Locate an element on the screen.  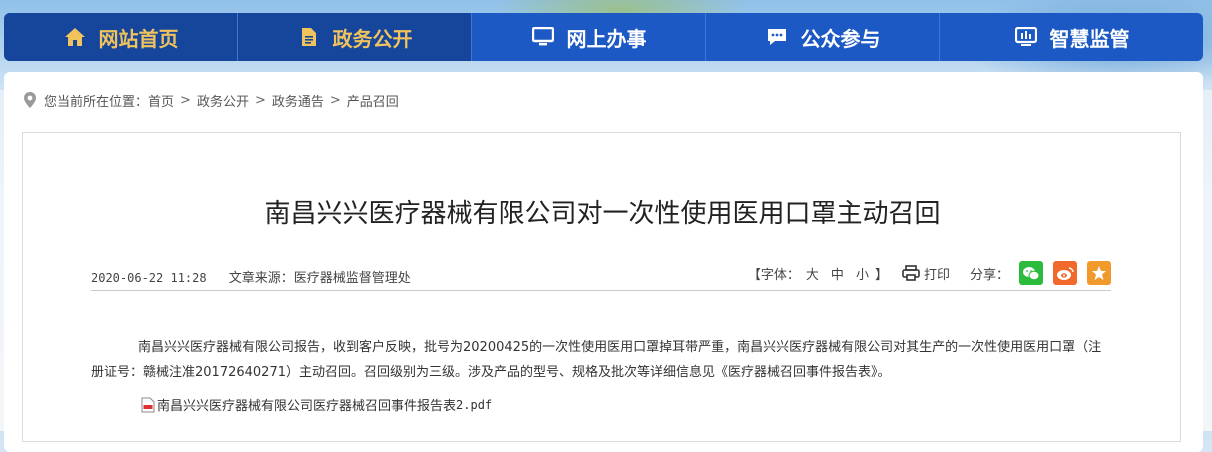
attachment-name: 南昌兴兴医疗器械有限公司医疗器械召回事件报告表 is located at coordinates (307, 406).